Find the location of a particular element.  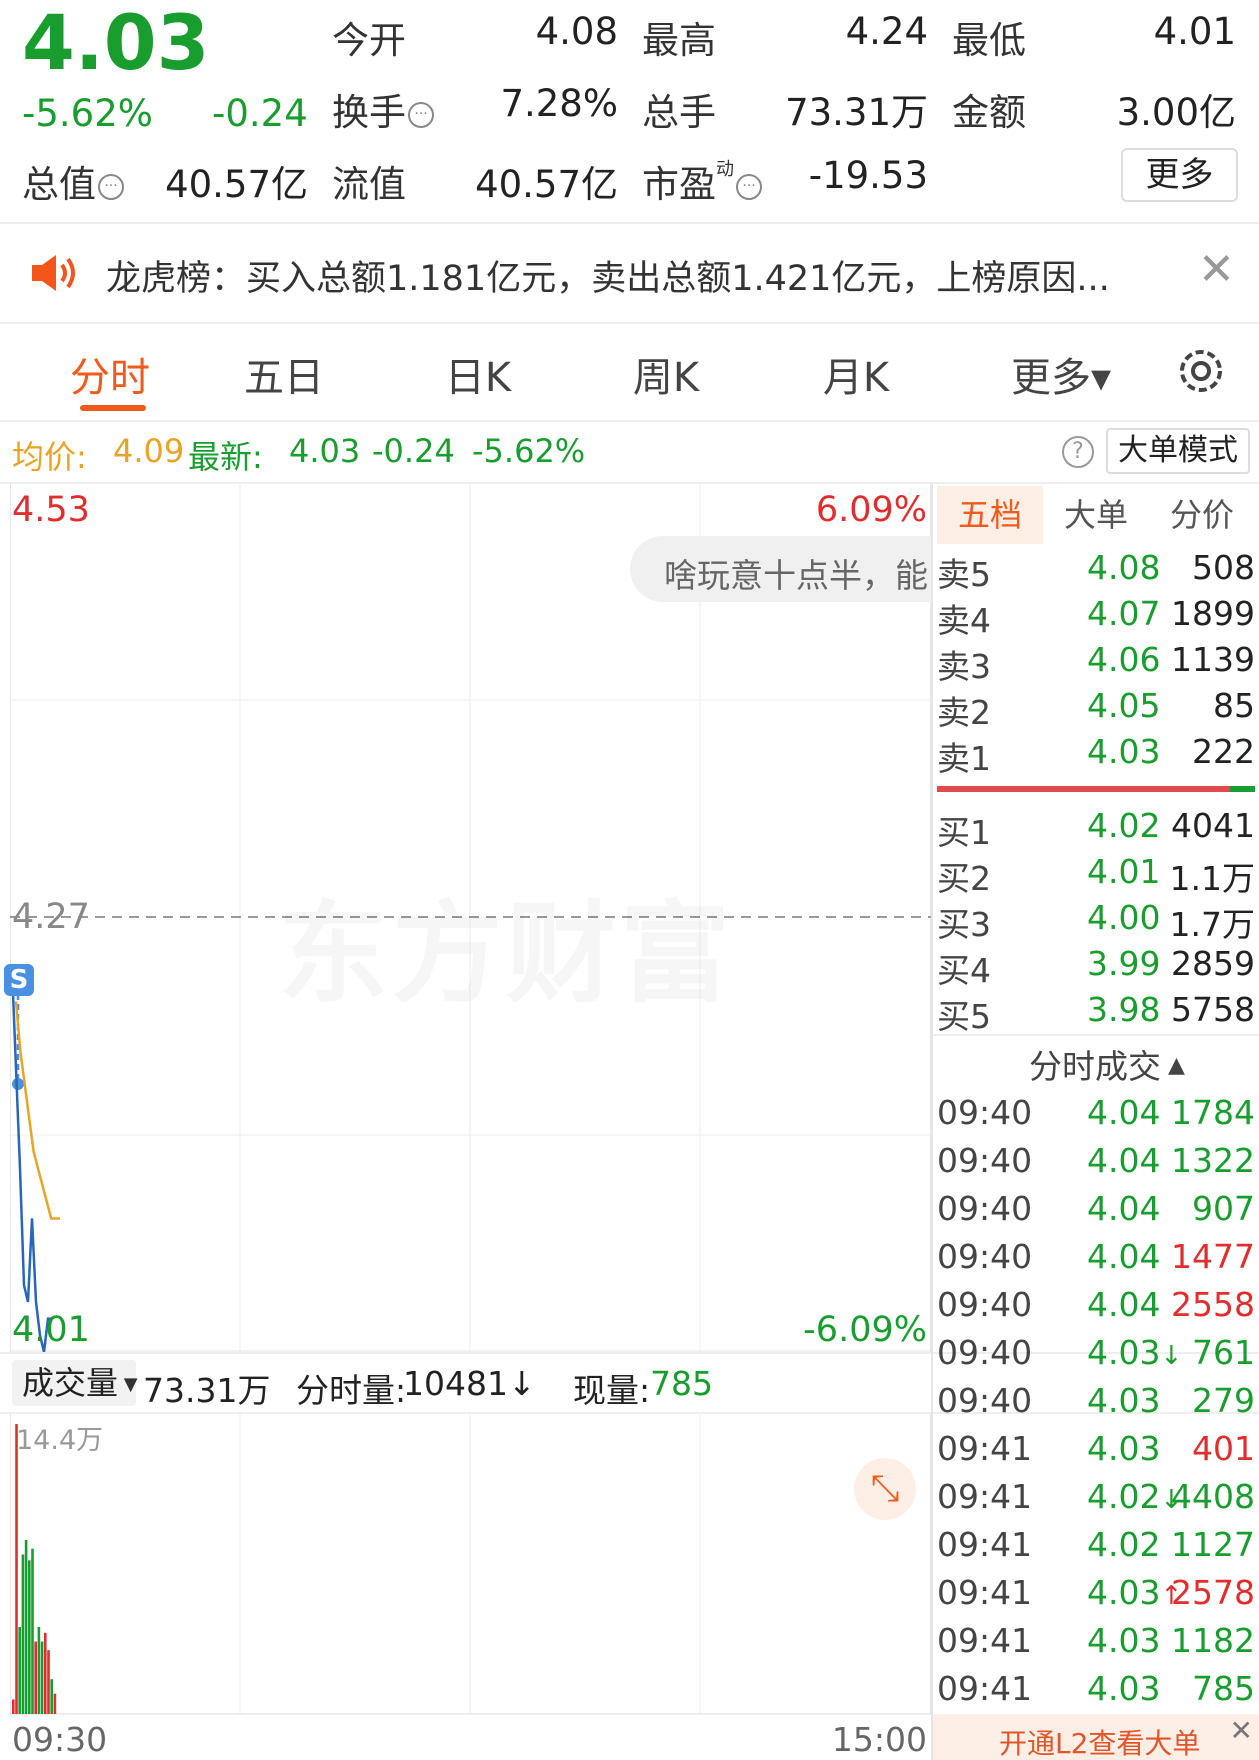

bid-price: 4.00 is located at coordinates (1124, 917).